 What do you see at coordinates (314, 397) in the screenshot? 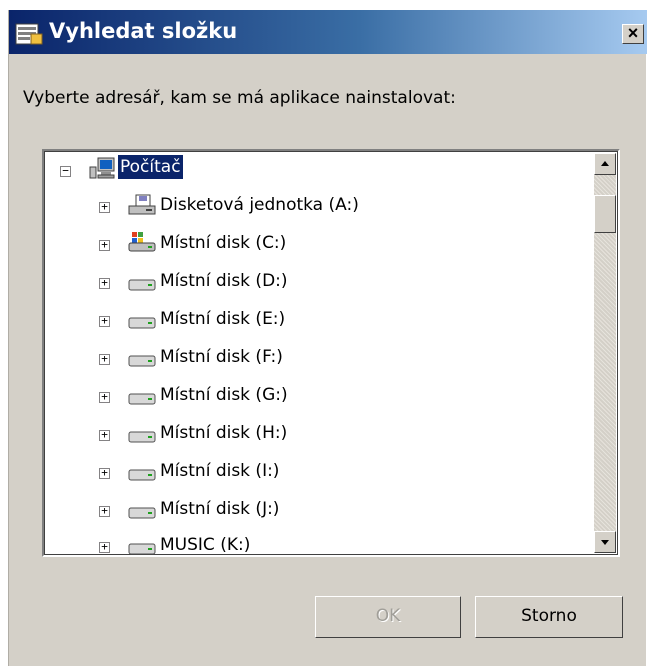
I see `tree-node-drive-g: + Místní disk (G:)` at bounding box center [314, 397].